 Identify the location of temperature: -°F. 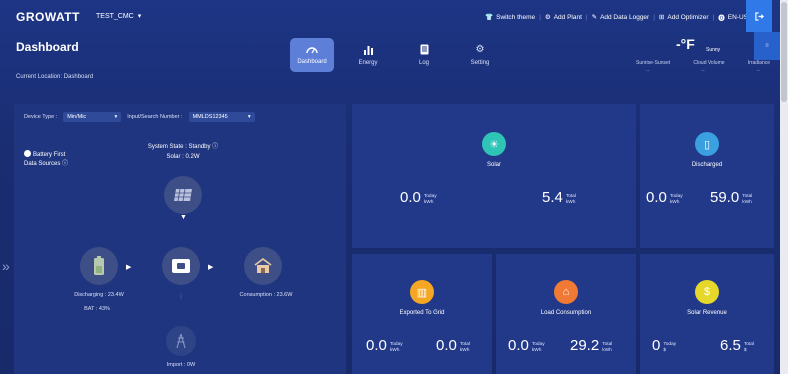
(685, 44).